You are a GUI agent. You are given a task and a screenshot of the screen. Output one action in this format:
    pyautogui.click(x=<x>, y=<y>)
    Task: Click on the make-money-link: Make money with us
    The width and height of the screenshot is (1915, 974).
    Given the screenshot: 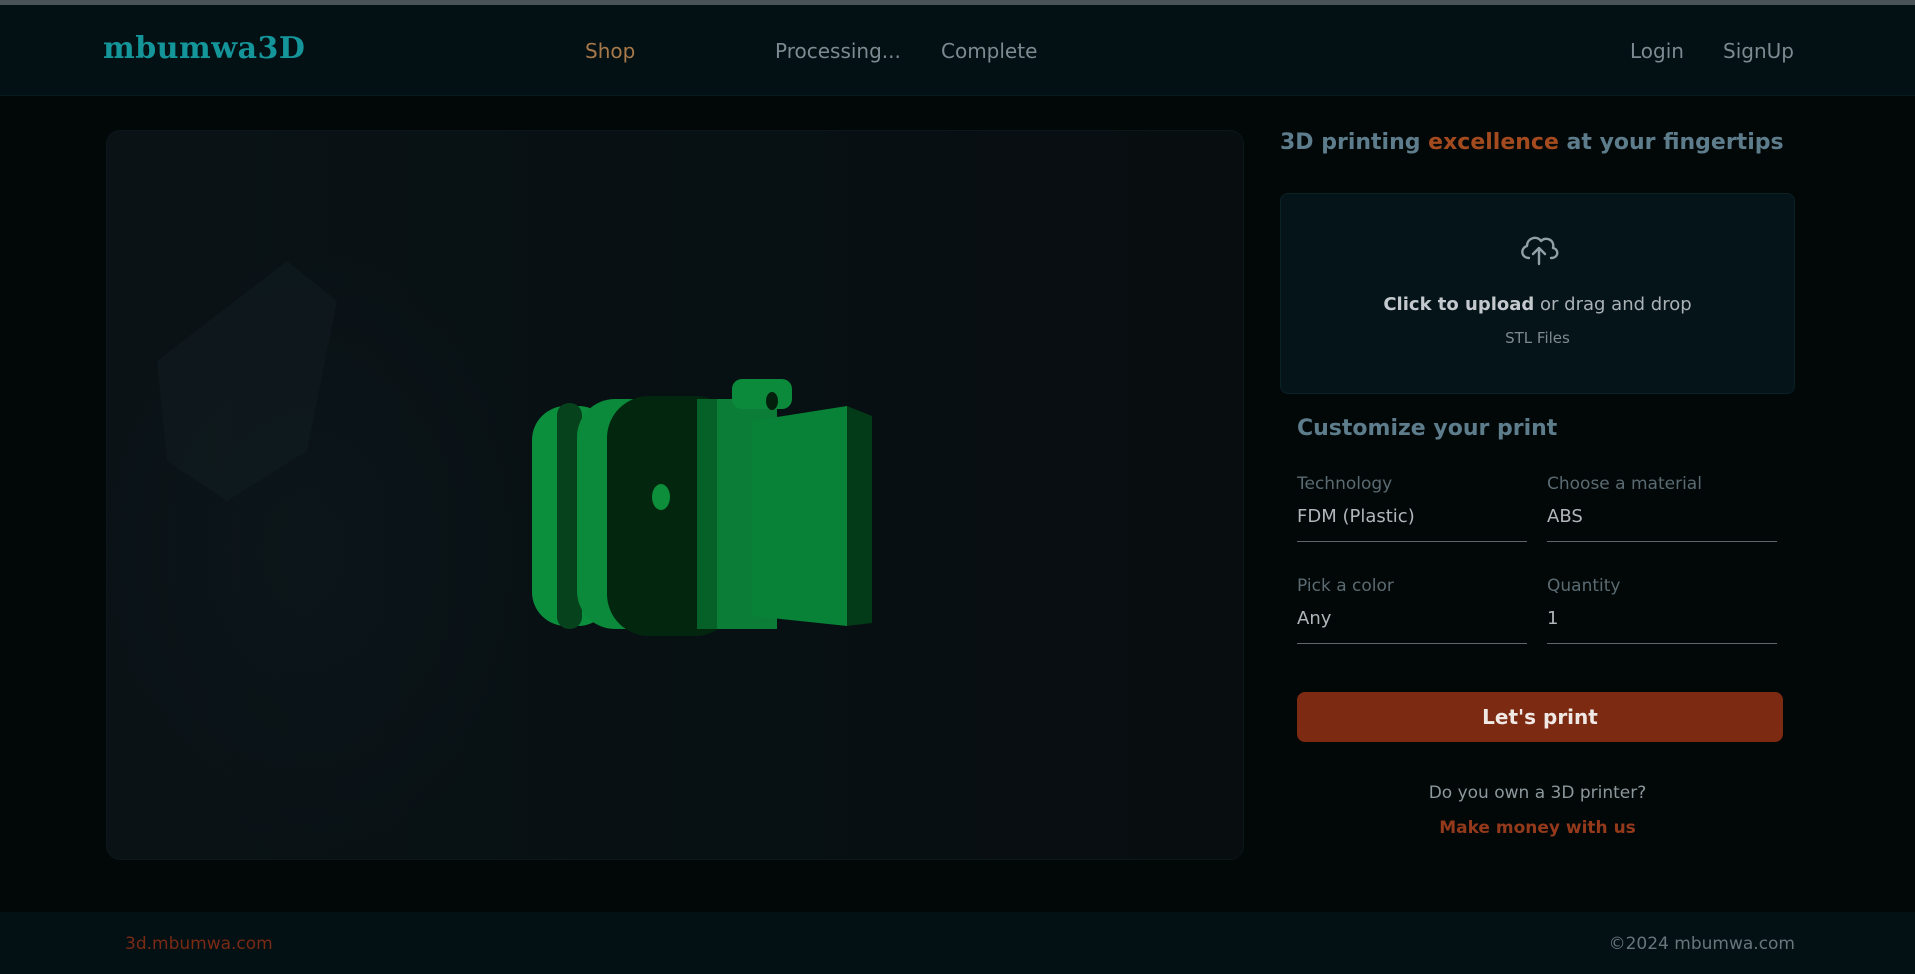 What is the action you would take?
    pyautogui.click(x=1537, y=828)
    